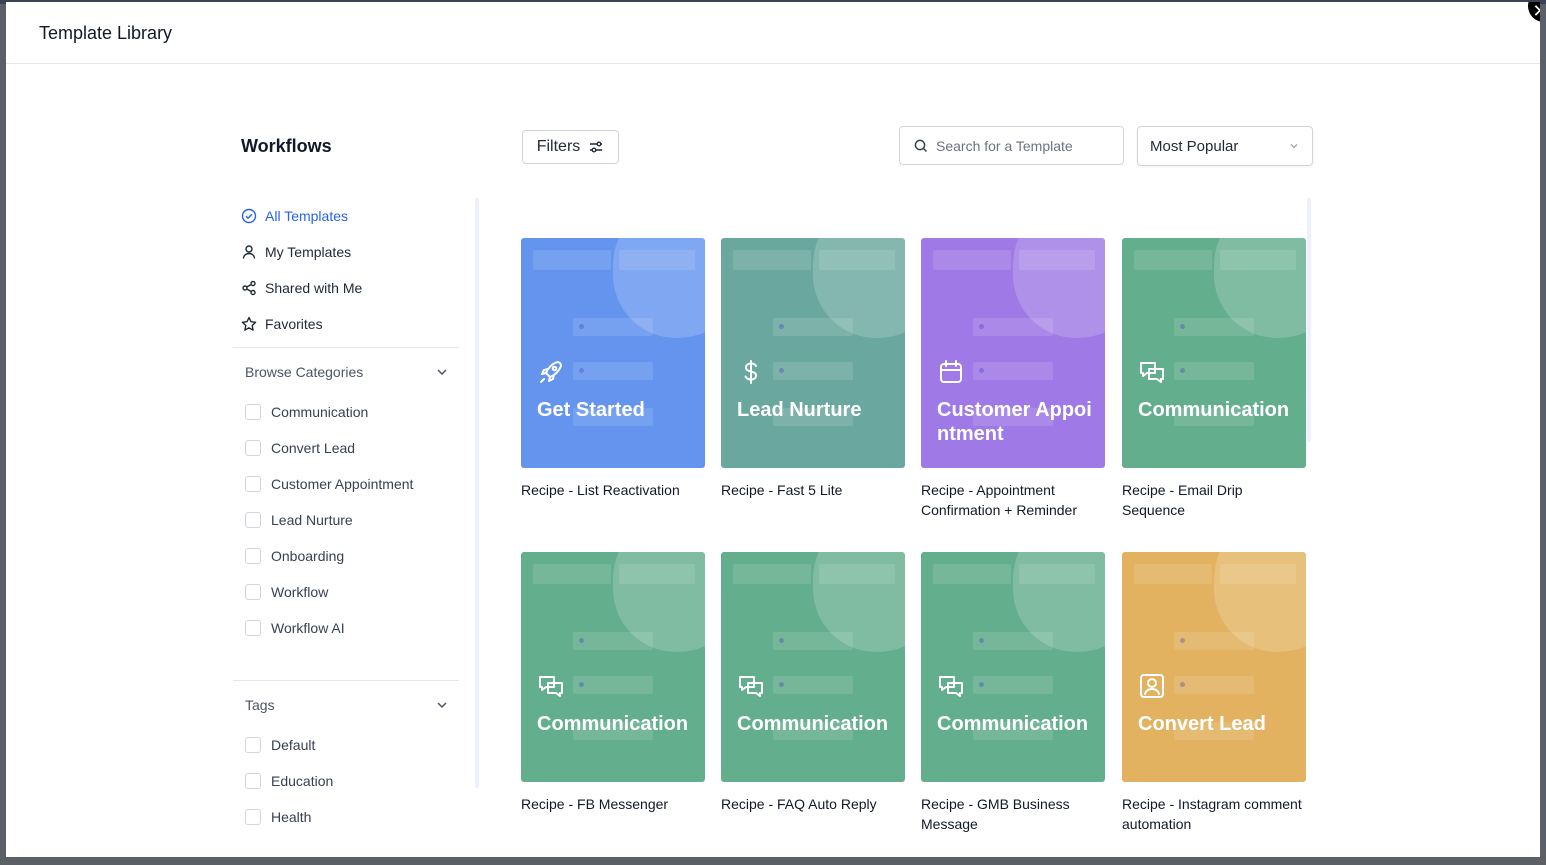 This screenshot has height=865, width=1546. Describe the element at coordinates (307, 216) in the screenshot. I see `sidebar-item-label: All Templates` at that location.